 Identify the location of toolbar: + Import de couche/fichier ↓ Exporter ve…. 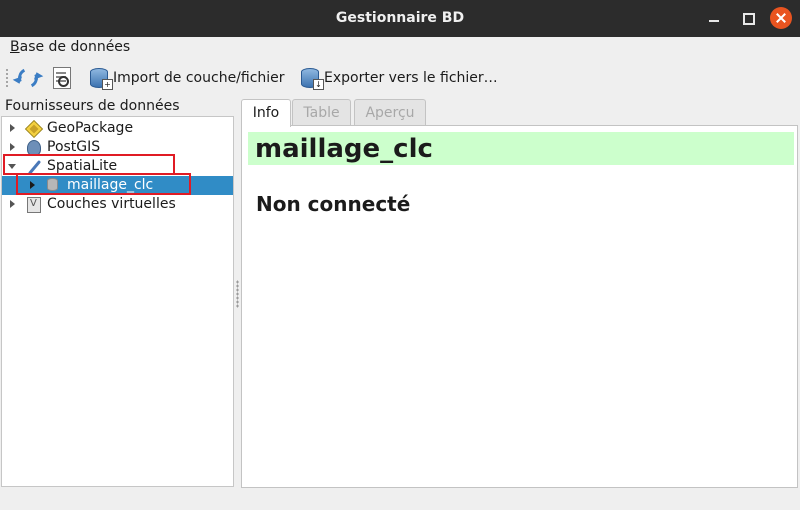
(400, 78).